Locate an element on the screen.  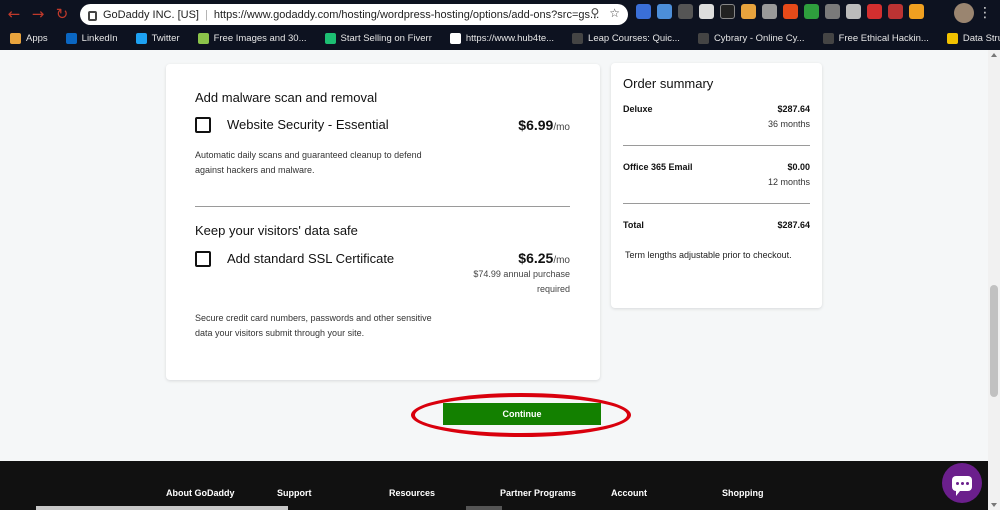
ssl-price: $6.25/mo is located at coordinates (544, 258).